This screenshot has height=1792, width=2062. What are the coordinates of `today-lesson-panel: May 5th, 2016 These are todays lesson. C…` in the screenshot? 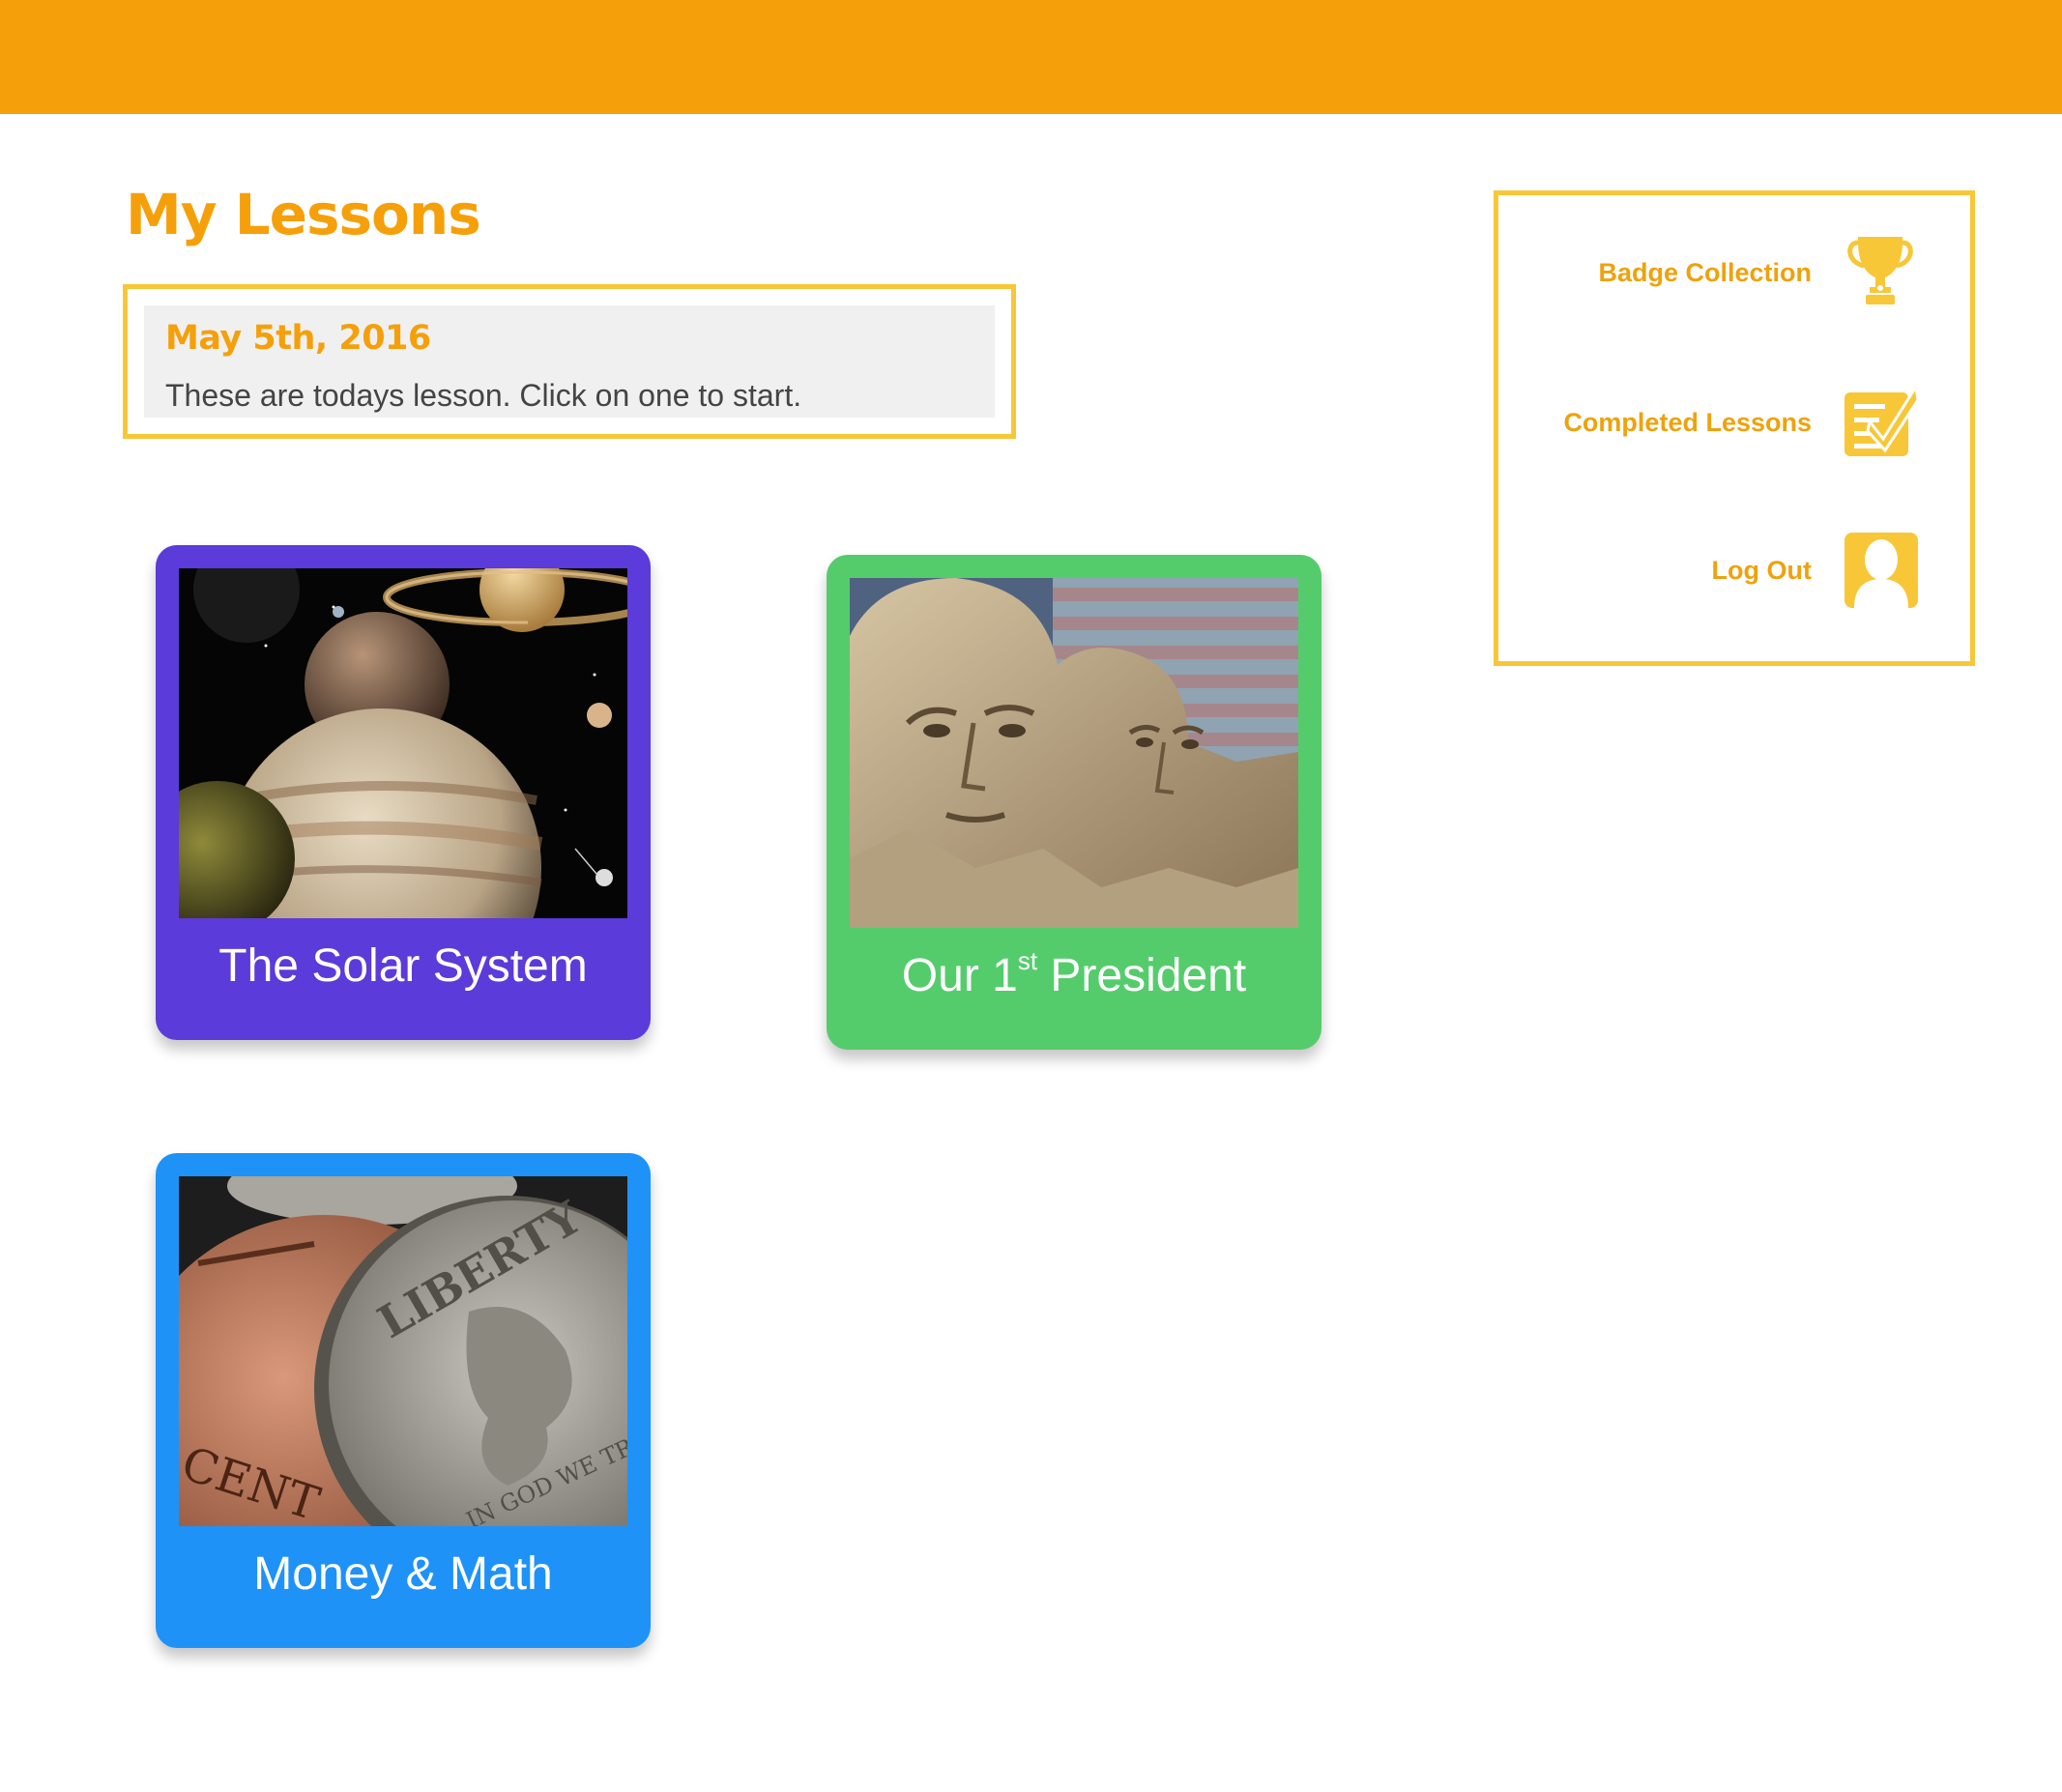 It's located at (569, 361).